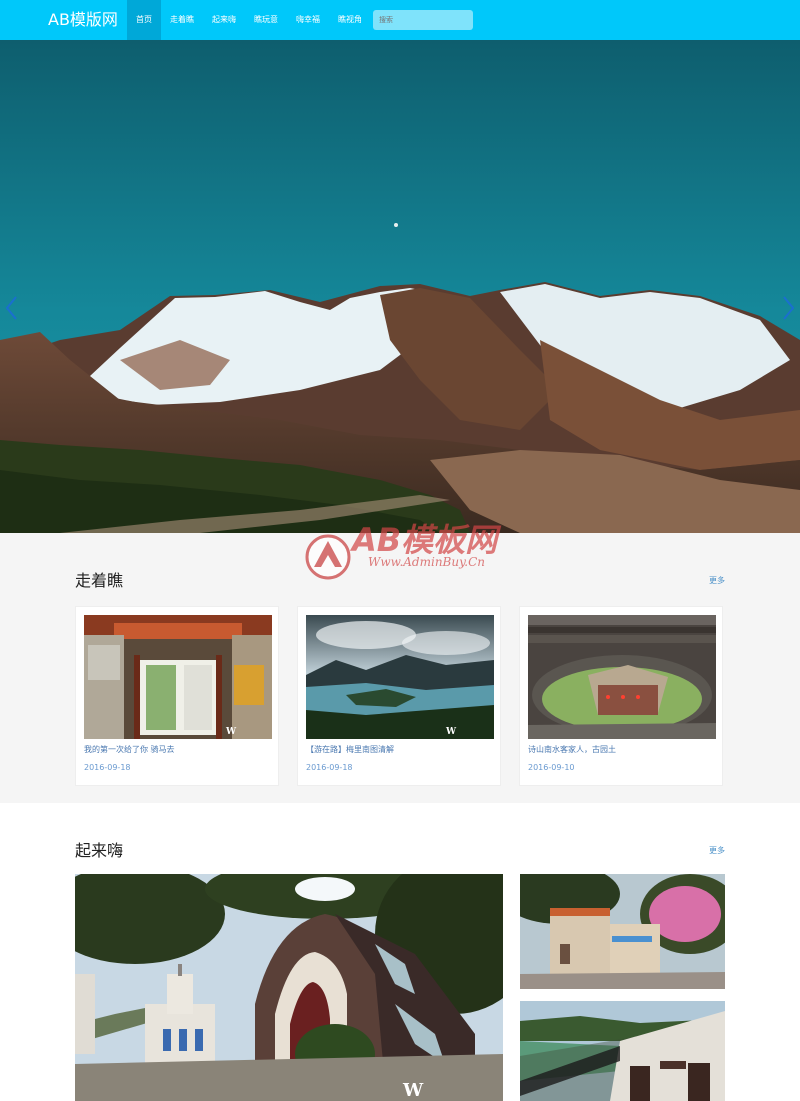  Describe the element at coordinates (182, 20) in the screenshot. I see `nav-item-walk: 走着瞧` at that location.